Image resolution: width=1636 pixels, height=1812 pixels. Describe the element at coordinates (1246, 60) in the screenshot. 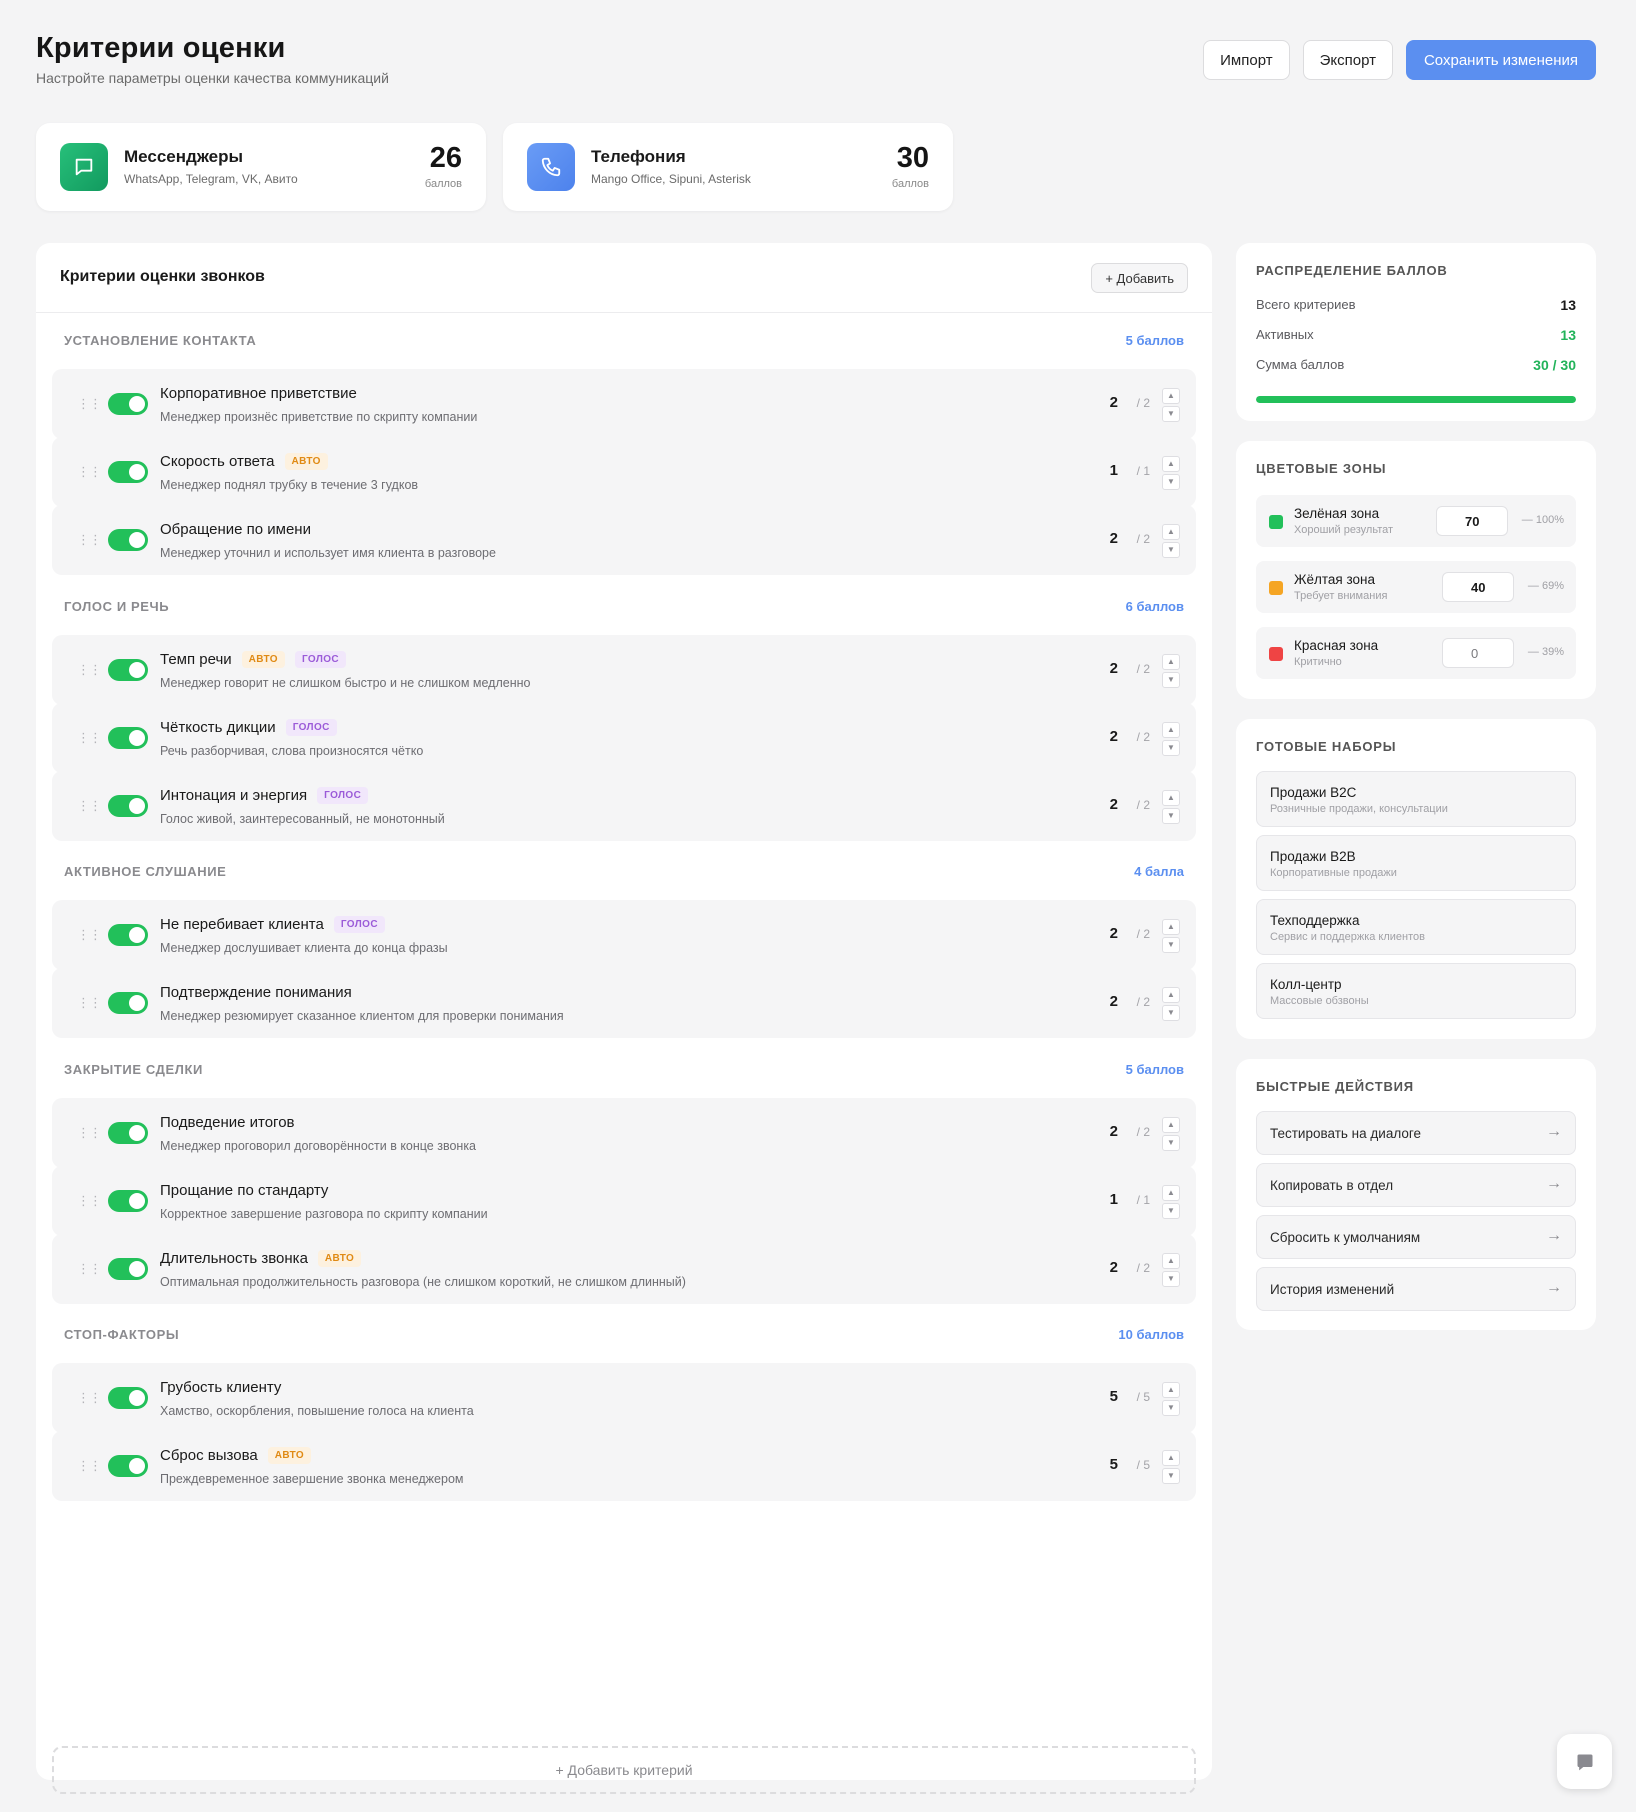

I see `import-button: Импорт` at that location.